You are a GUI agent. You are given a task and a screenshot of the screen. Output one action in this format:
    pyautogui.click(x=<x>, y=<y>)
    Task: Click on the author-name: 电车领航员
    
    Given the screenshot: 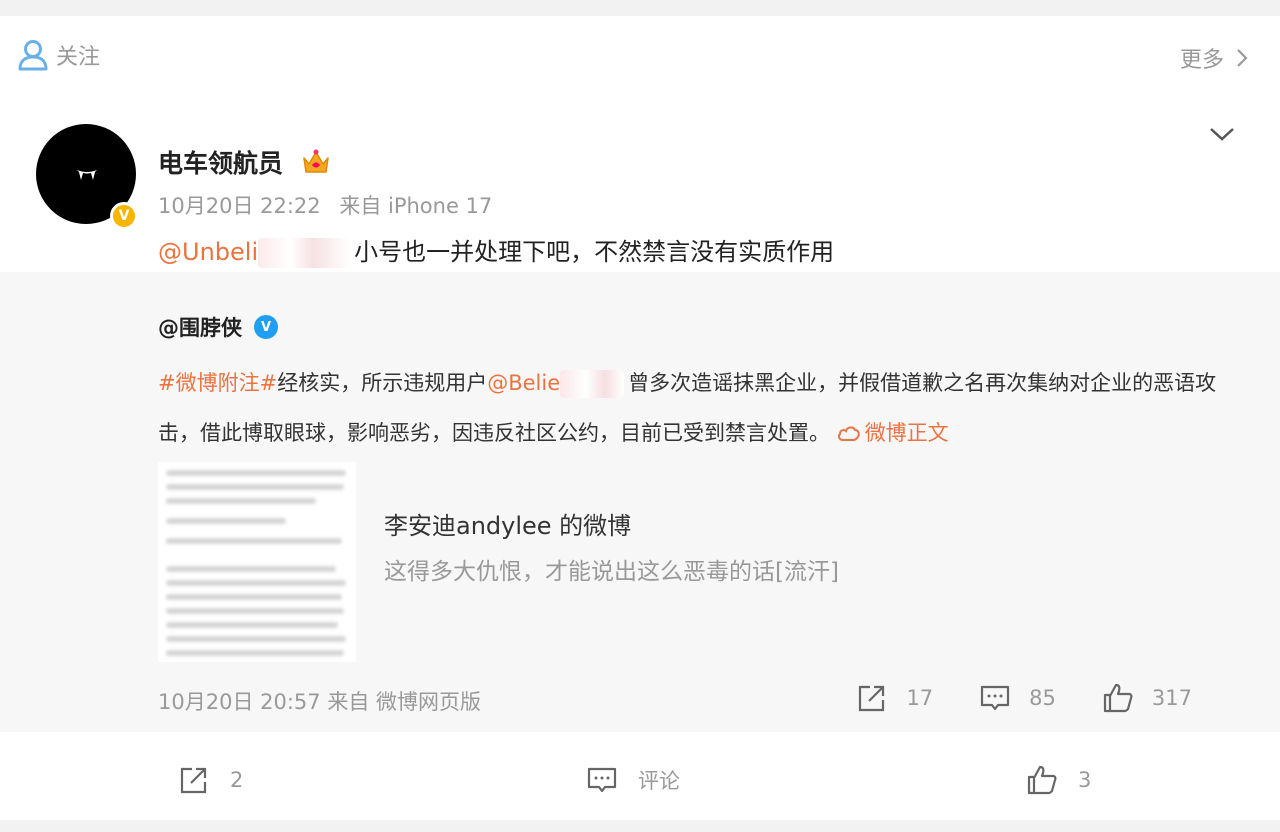 What is the action you would take?
    pyautogui.click(x=220, y=162)
    